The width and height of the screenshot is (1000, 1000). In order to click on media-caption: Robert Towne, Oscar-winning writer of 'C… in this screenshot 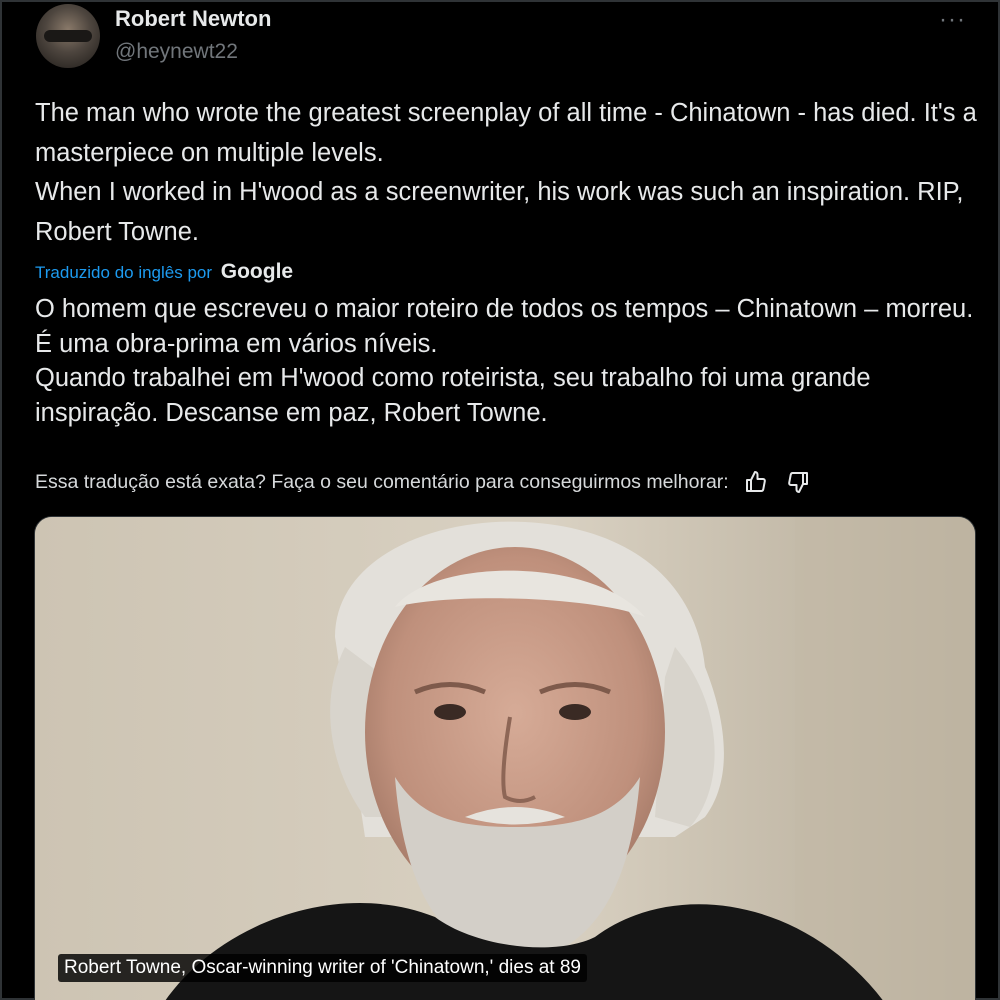, I will do `click(322, 968)`.